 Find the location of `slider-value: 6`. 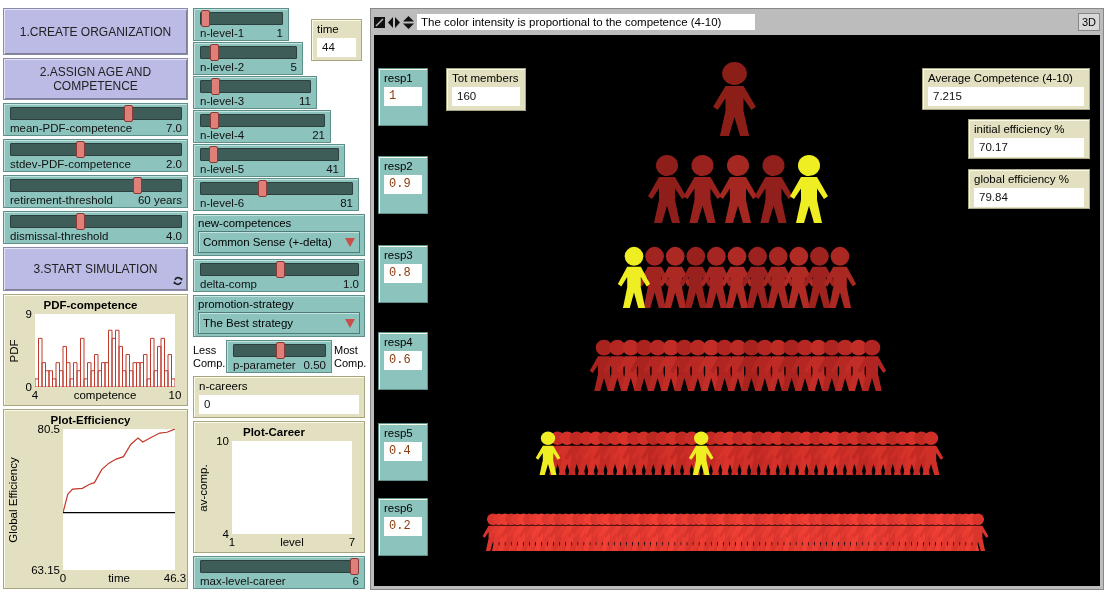

slider-value: 6 is located at coordinates (355, 581).